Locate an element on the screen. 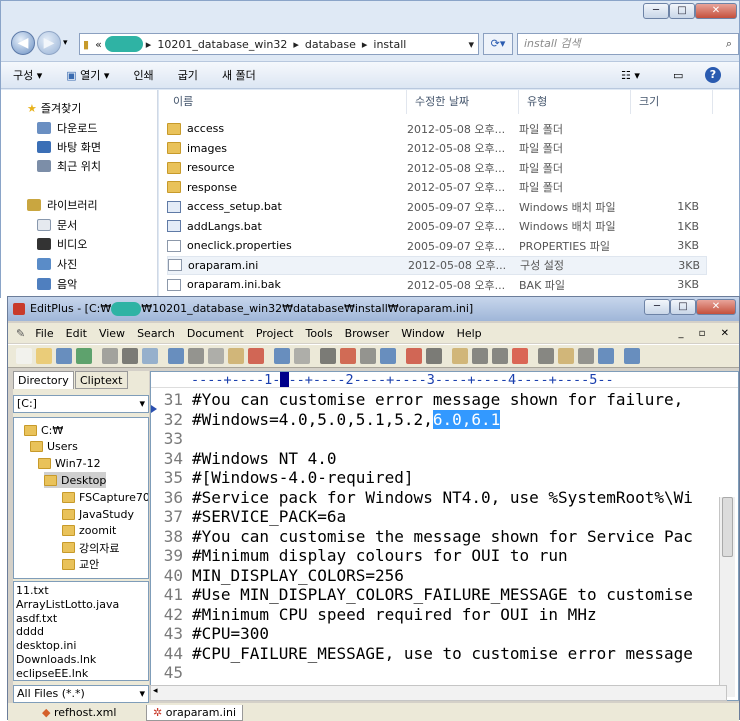  file-type-filter: All Files (*.*) ▾ is located at coordinates (81, 694).